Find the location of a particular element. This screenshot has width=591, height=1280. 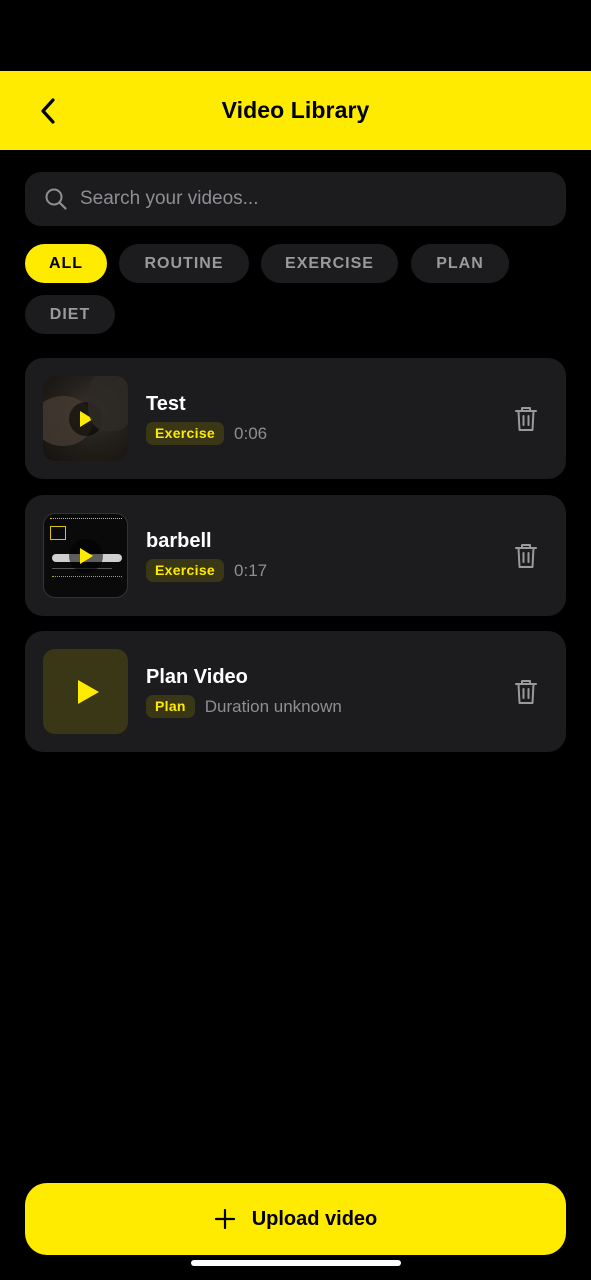

video-title: Test is located at coordinates (166, 404).